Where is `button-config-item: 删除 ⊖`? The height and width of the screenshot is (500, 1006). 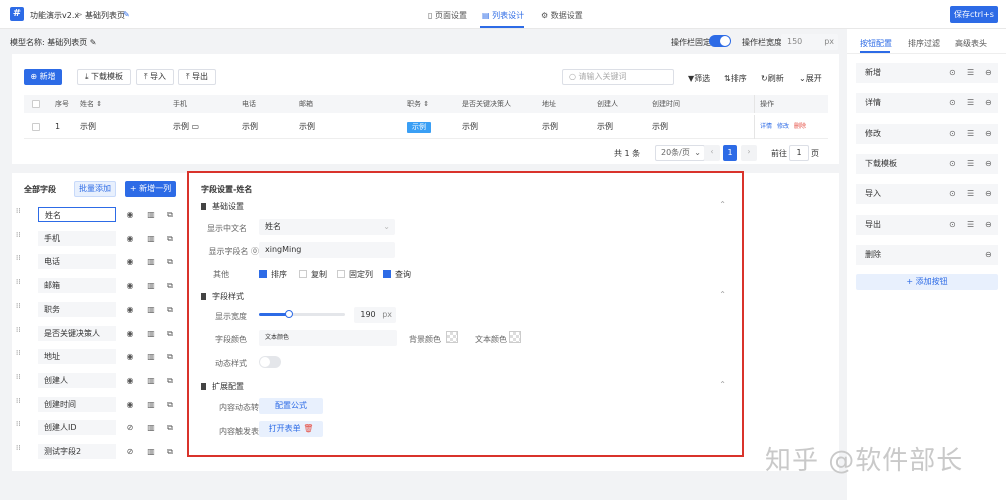 button-config-item: 删除 ⊖ is located at coordinates (927, 254).